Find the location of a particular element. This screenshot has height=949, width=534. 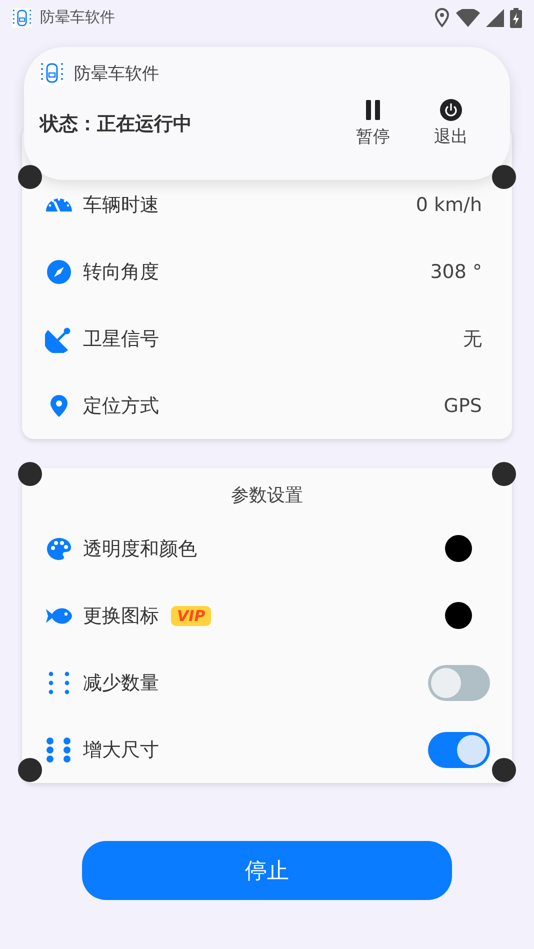

setting-label: 减少数量 is located at coordinates (121, 683).